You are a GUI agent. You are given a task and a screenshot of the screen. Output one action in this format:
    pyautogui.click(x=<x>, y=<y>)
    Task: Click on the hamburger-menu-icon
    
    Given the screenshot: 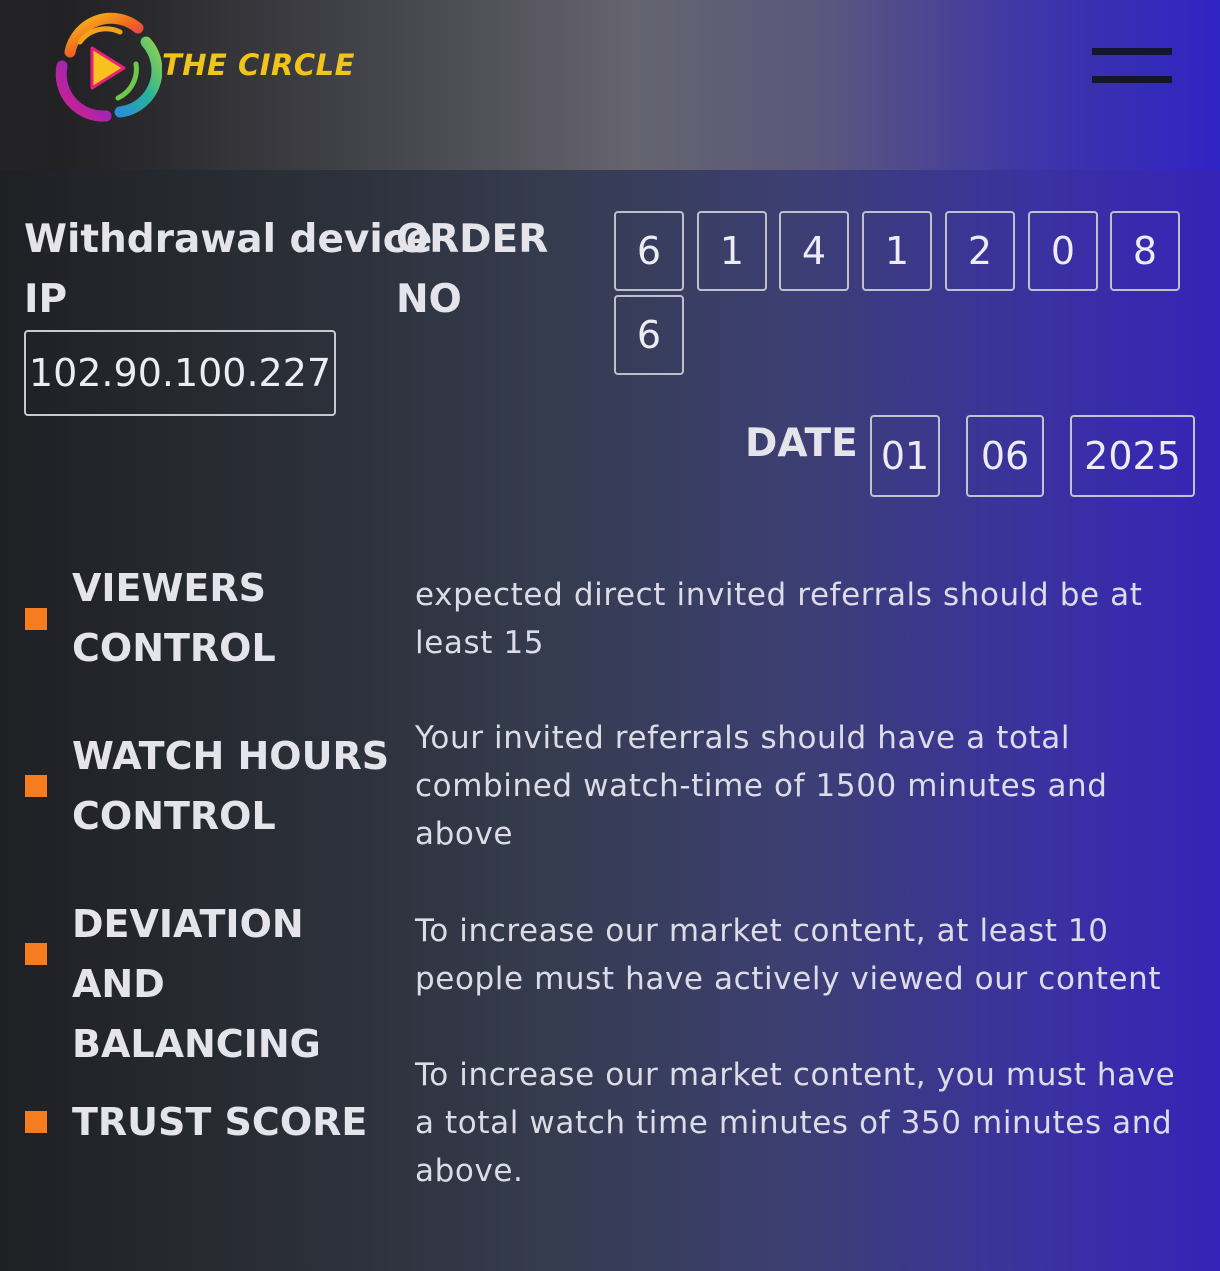 What is the action you would take?
    pyautogui.click(x=1133, y=67)
    